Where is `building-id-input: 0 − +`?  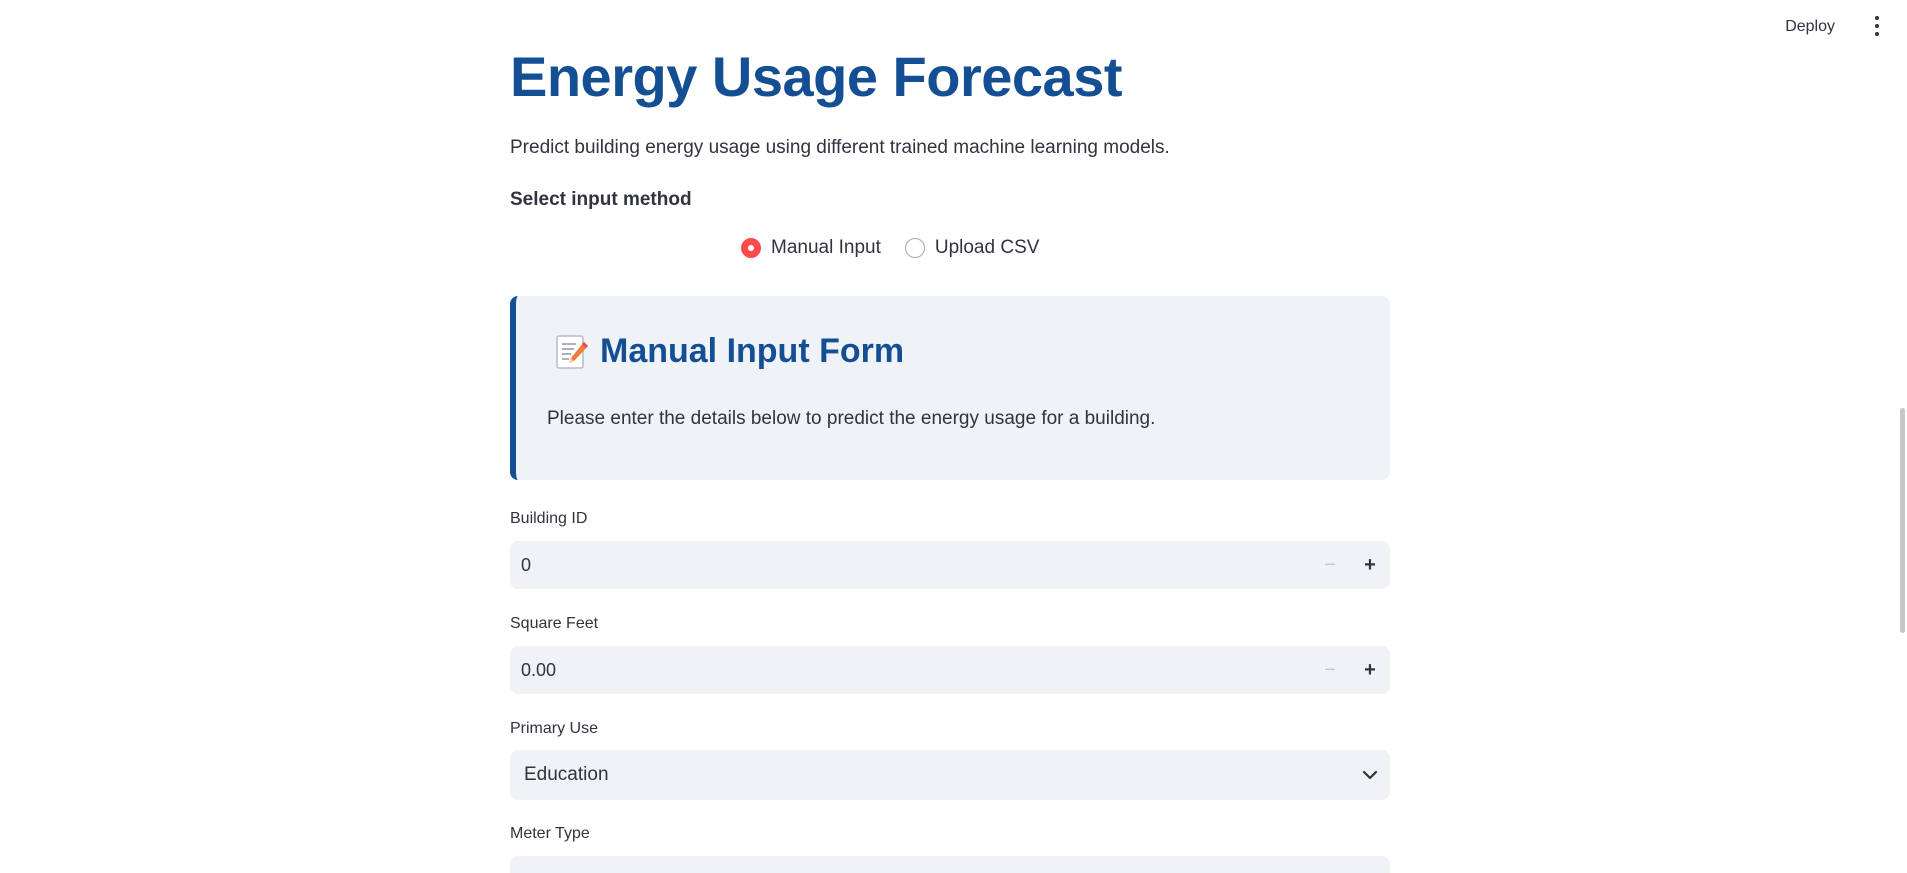 building-id-input: 0 − + is located at coordinates (950, 565).